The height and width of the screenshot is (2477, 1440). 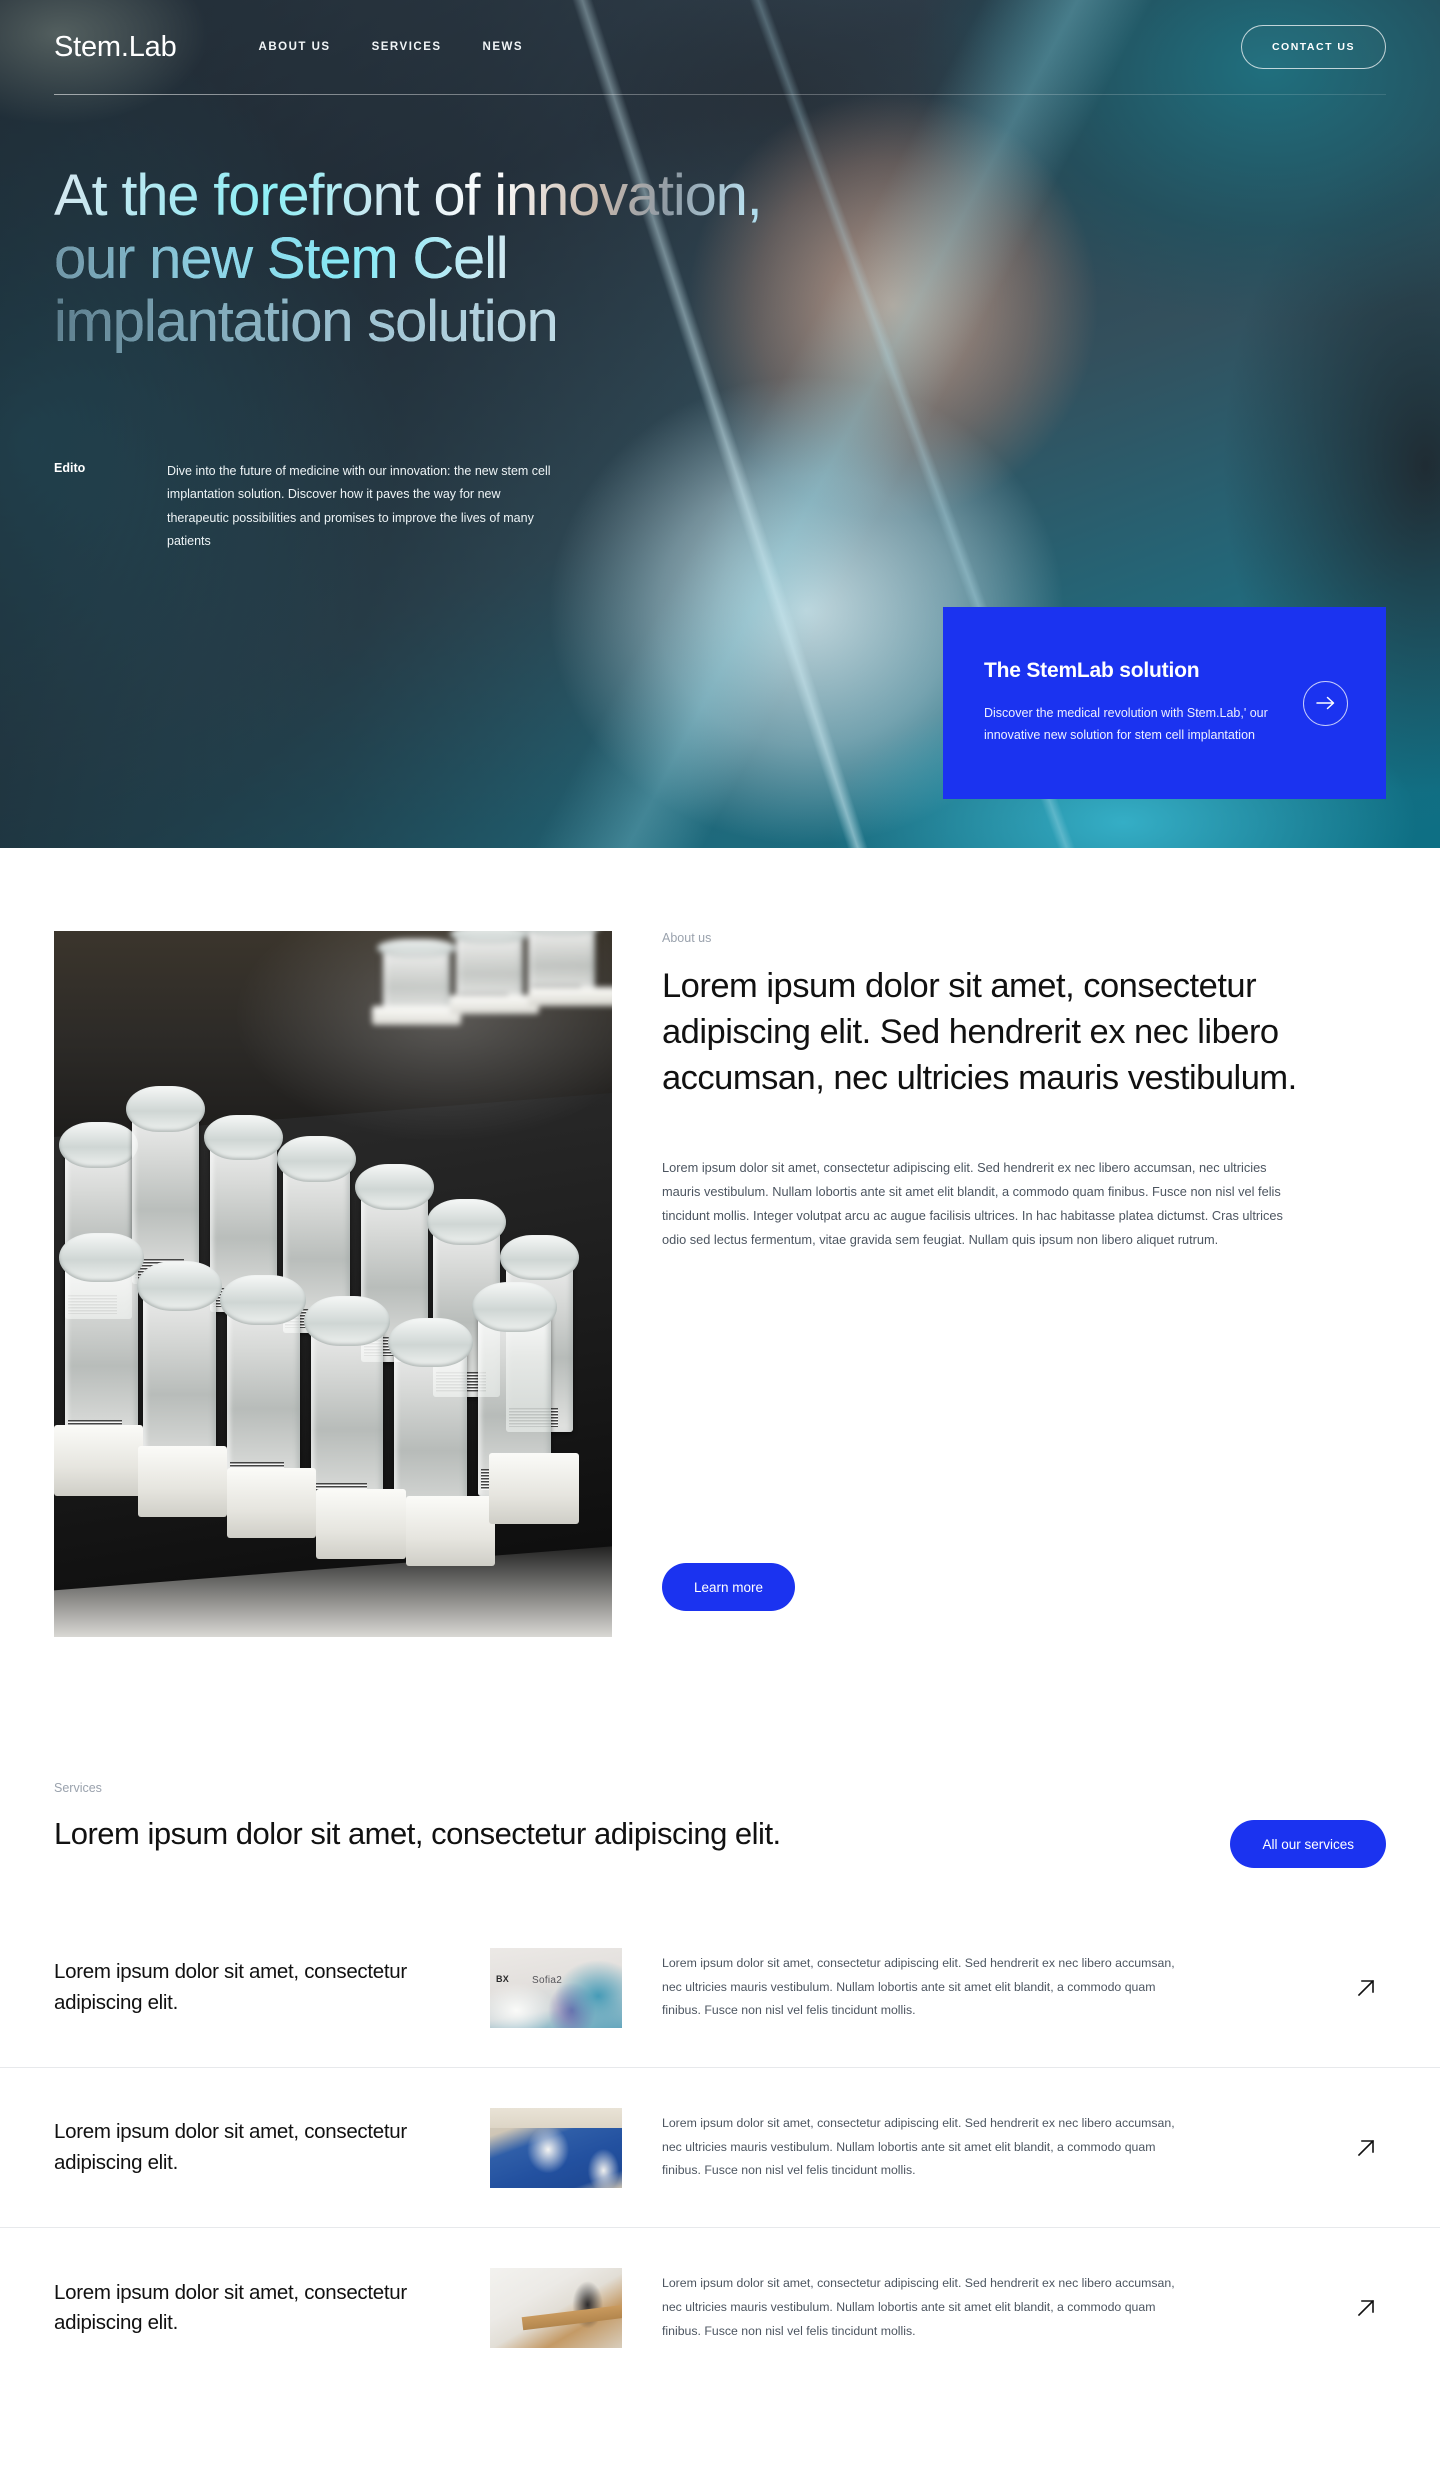 I want to click on contact-us-button: CONTACT US, so click(x=1313, y=47).